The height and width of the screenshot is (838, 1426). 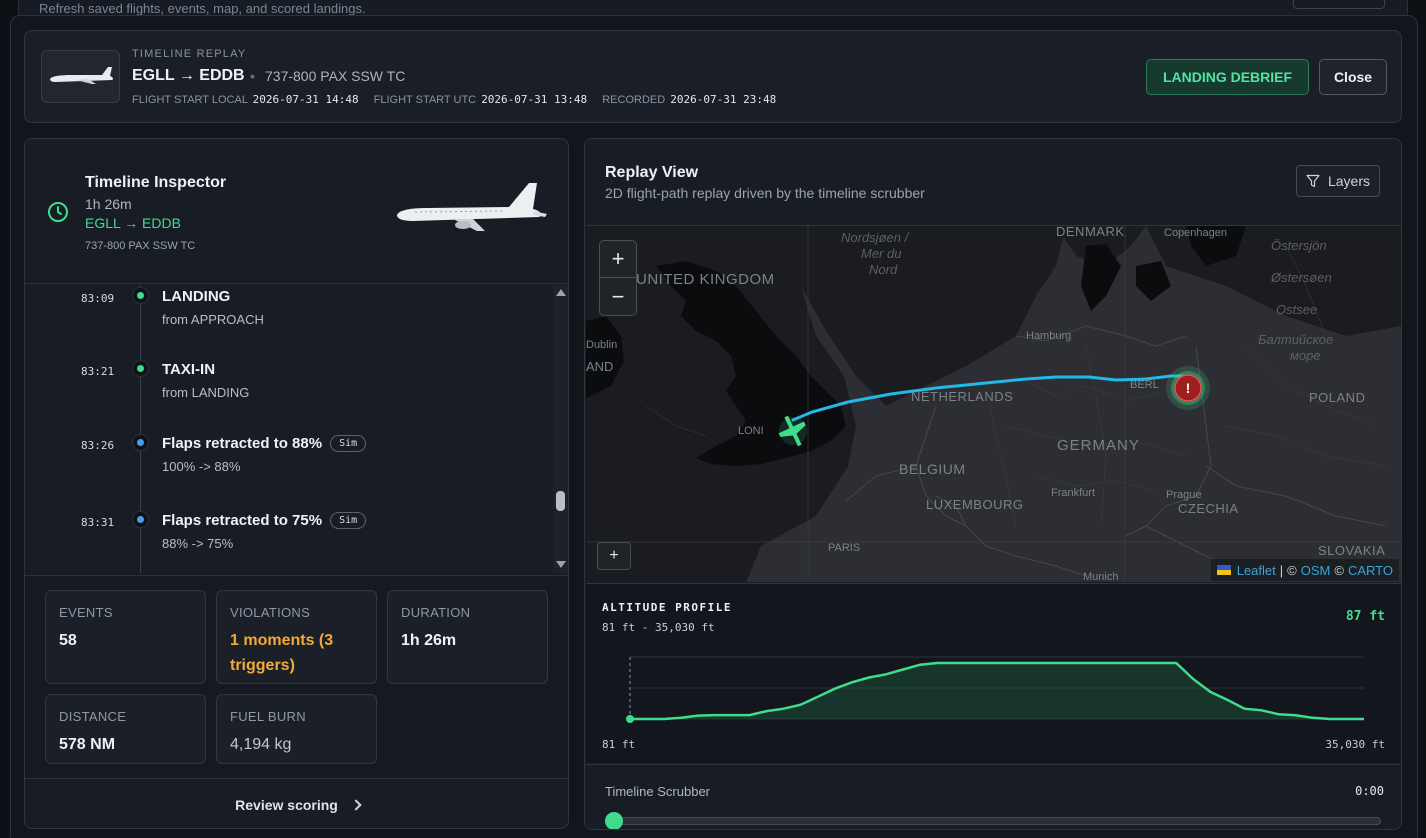 I want to click on layers-button: Layers, so click(x=1338, y=181).